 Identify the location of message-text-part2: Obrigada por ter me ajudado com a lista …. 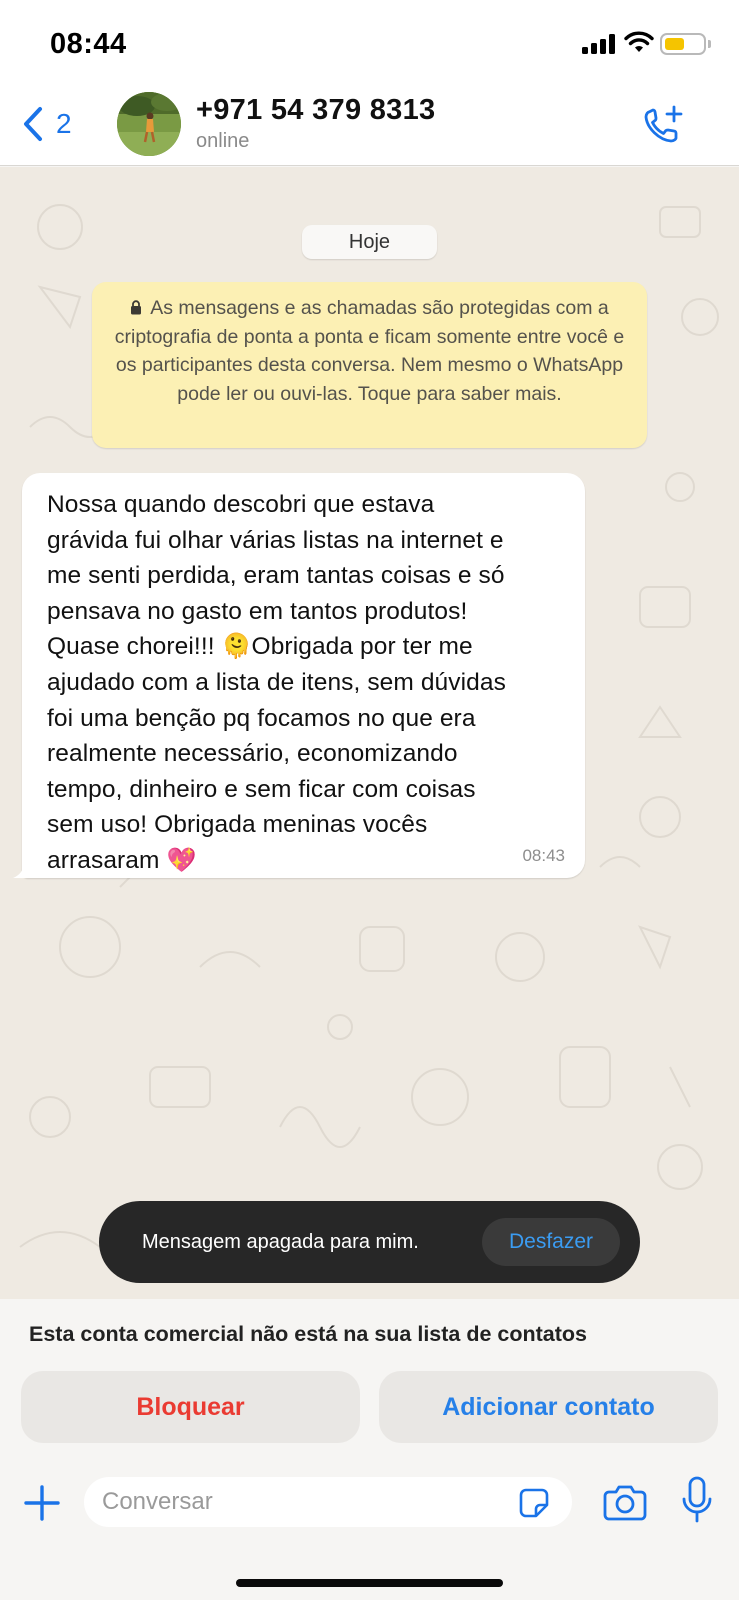
(276, 753).